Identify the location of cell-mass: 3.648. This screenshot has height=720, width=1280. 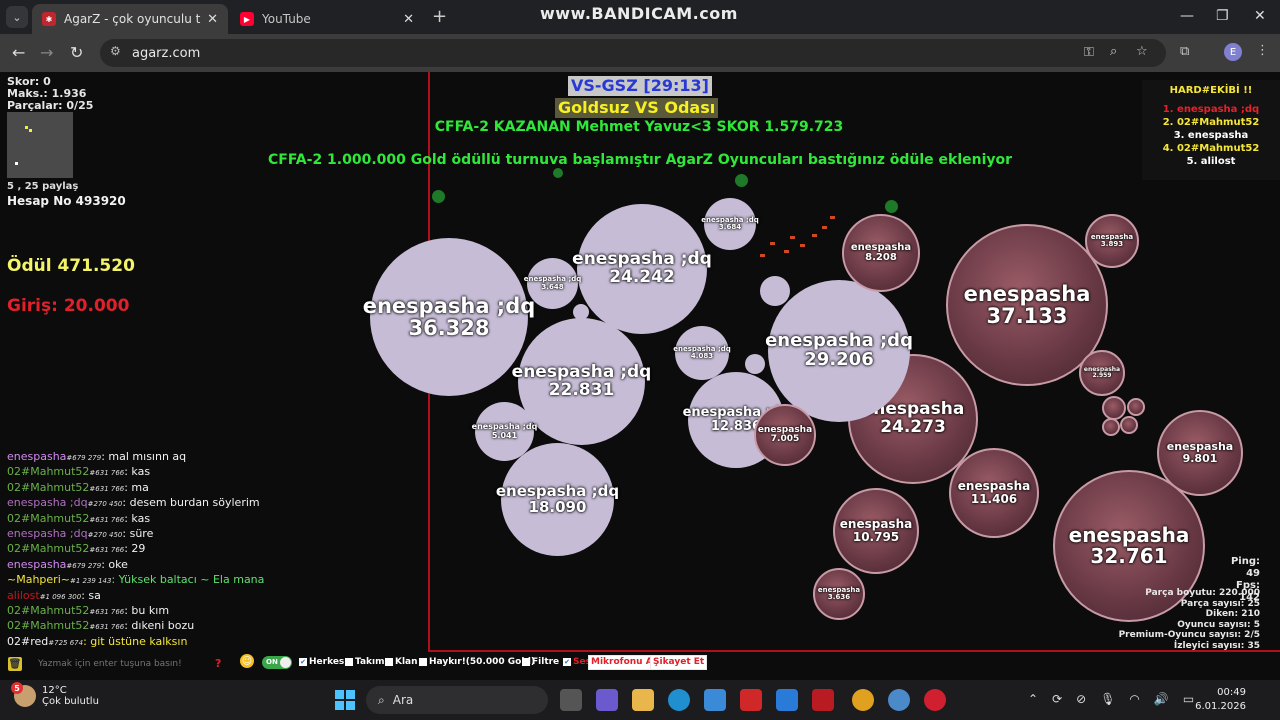
(552, 286).